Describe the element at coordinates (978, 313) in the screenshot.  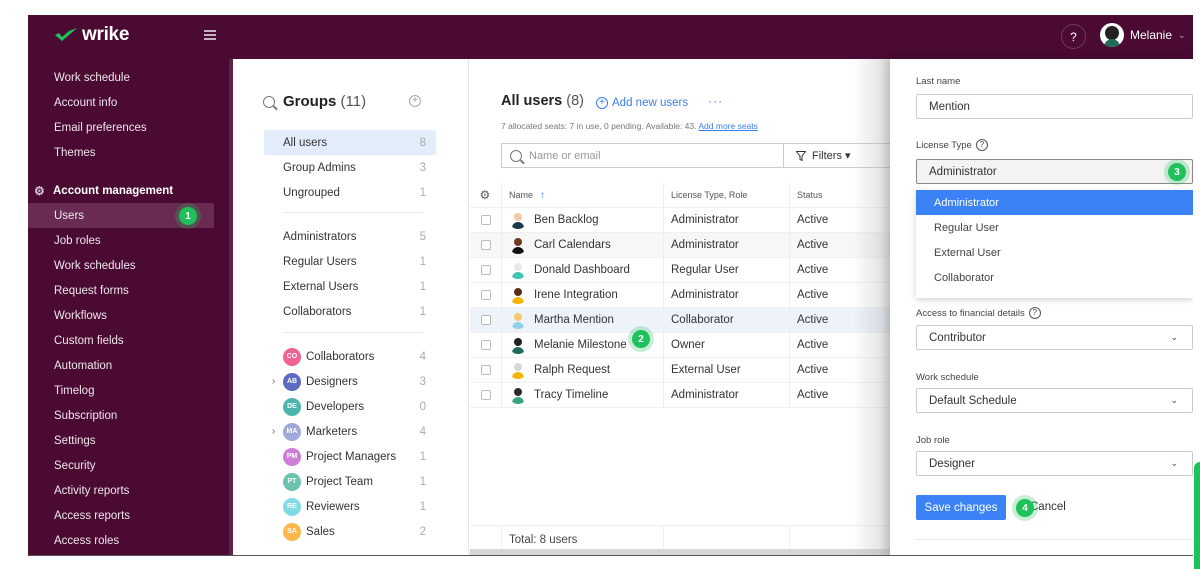
I see `financial-access-label: Access to financial details?` at that location.